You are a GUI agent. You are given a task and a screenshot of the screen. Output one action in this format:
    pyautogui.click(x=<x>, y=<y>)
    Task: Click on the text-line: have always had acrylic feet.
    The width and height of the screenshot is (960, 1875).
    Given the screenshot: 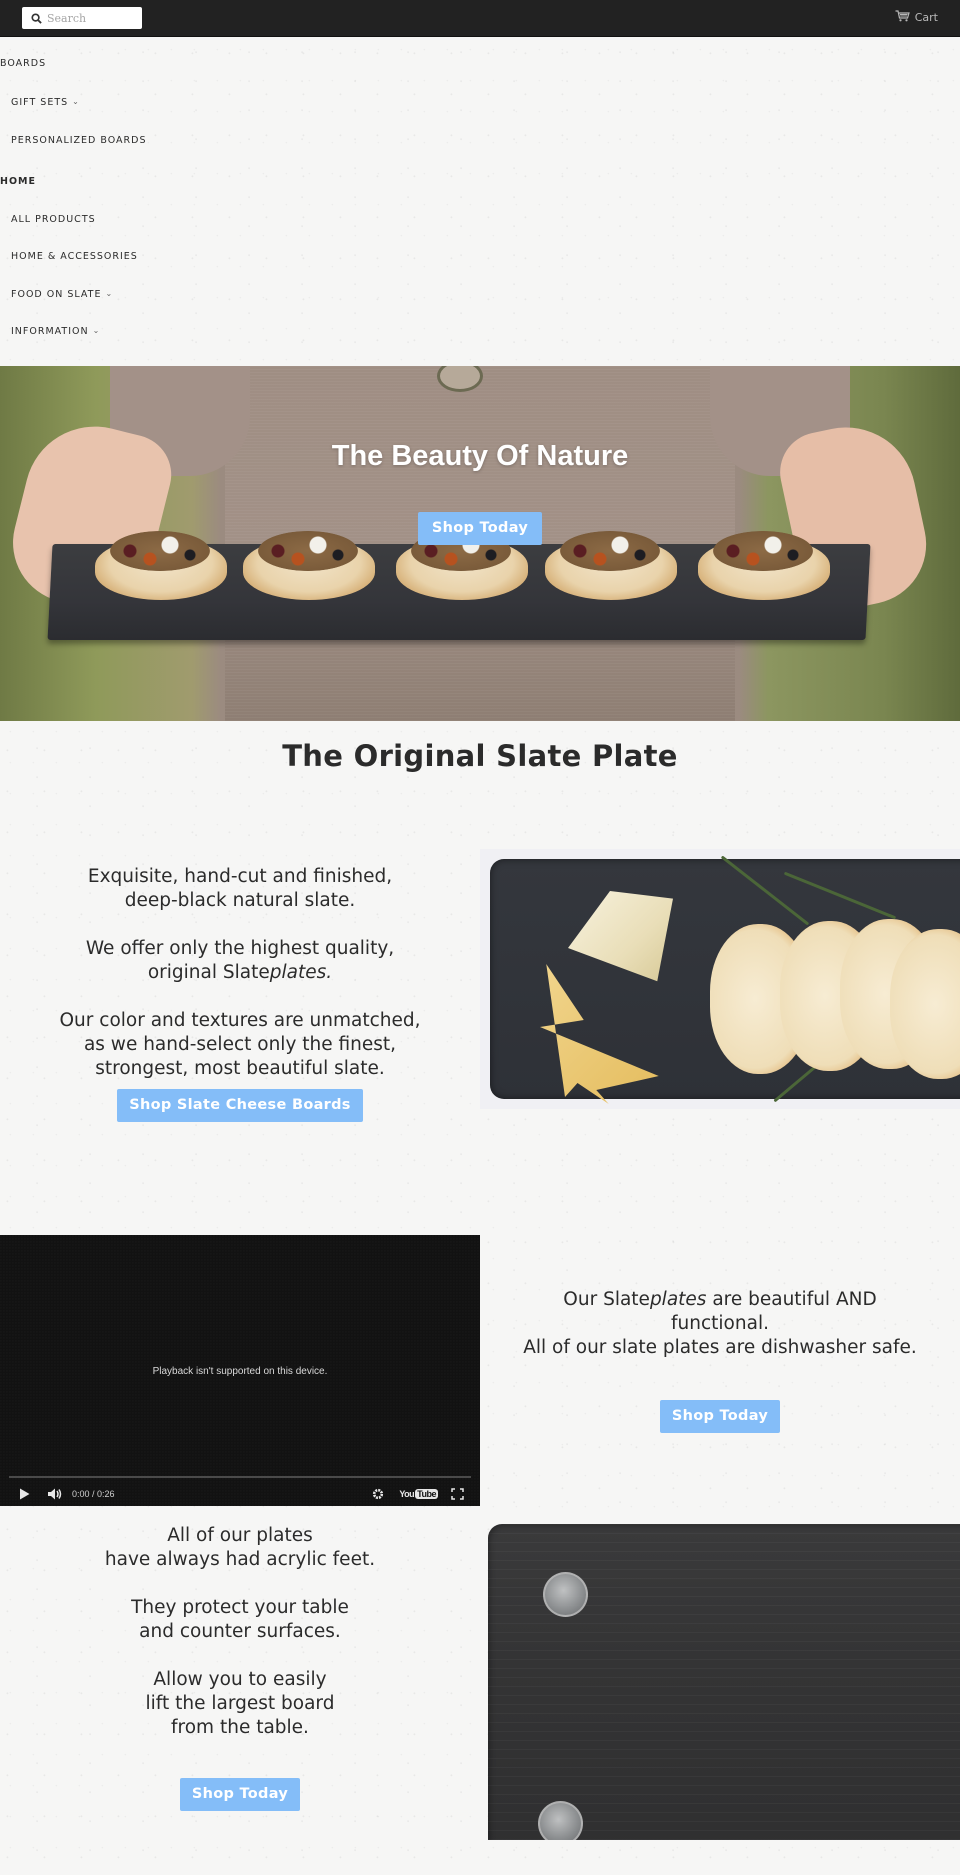 What is the action you would take?
    pyautogui.click(x=240, y=1559)
    